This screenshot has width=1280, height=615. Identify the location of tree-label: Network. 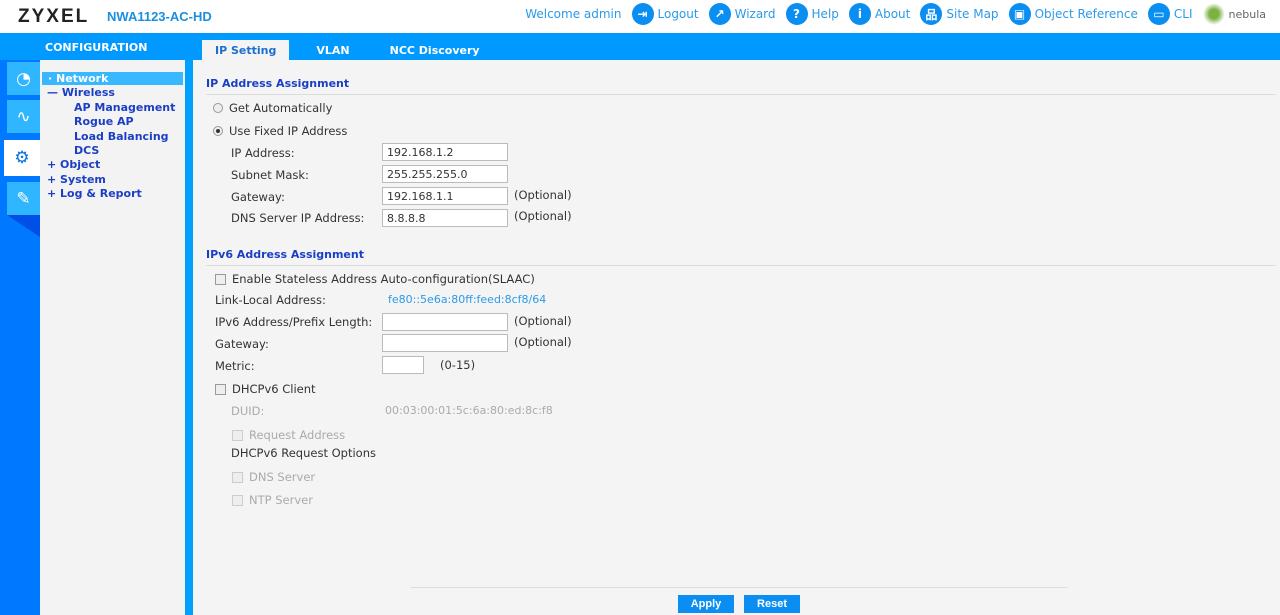
(82, 78).